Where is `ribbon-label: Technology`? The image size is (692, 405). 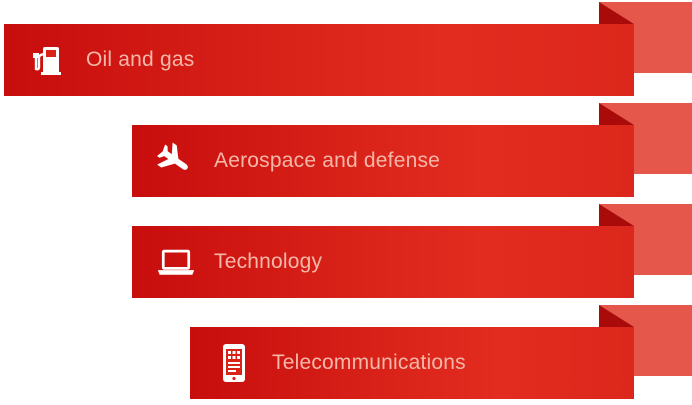
ribbon-label: Technology is located at coordinates (268, 261).